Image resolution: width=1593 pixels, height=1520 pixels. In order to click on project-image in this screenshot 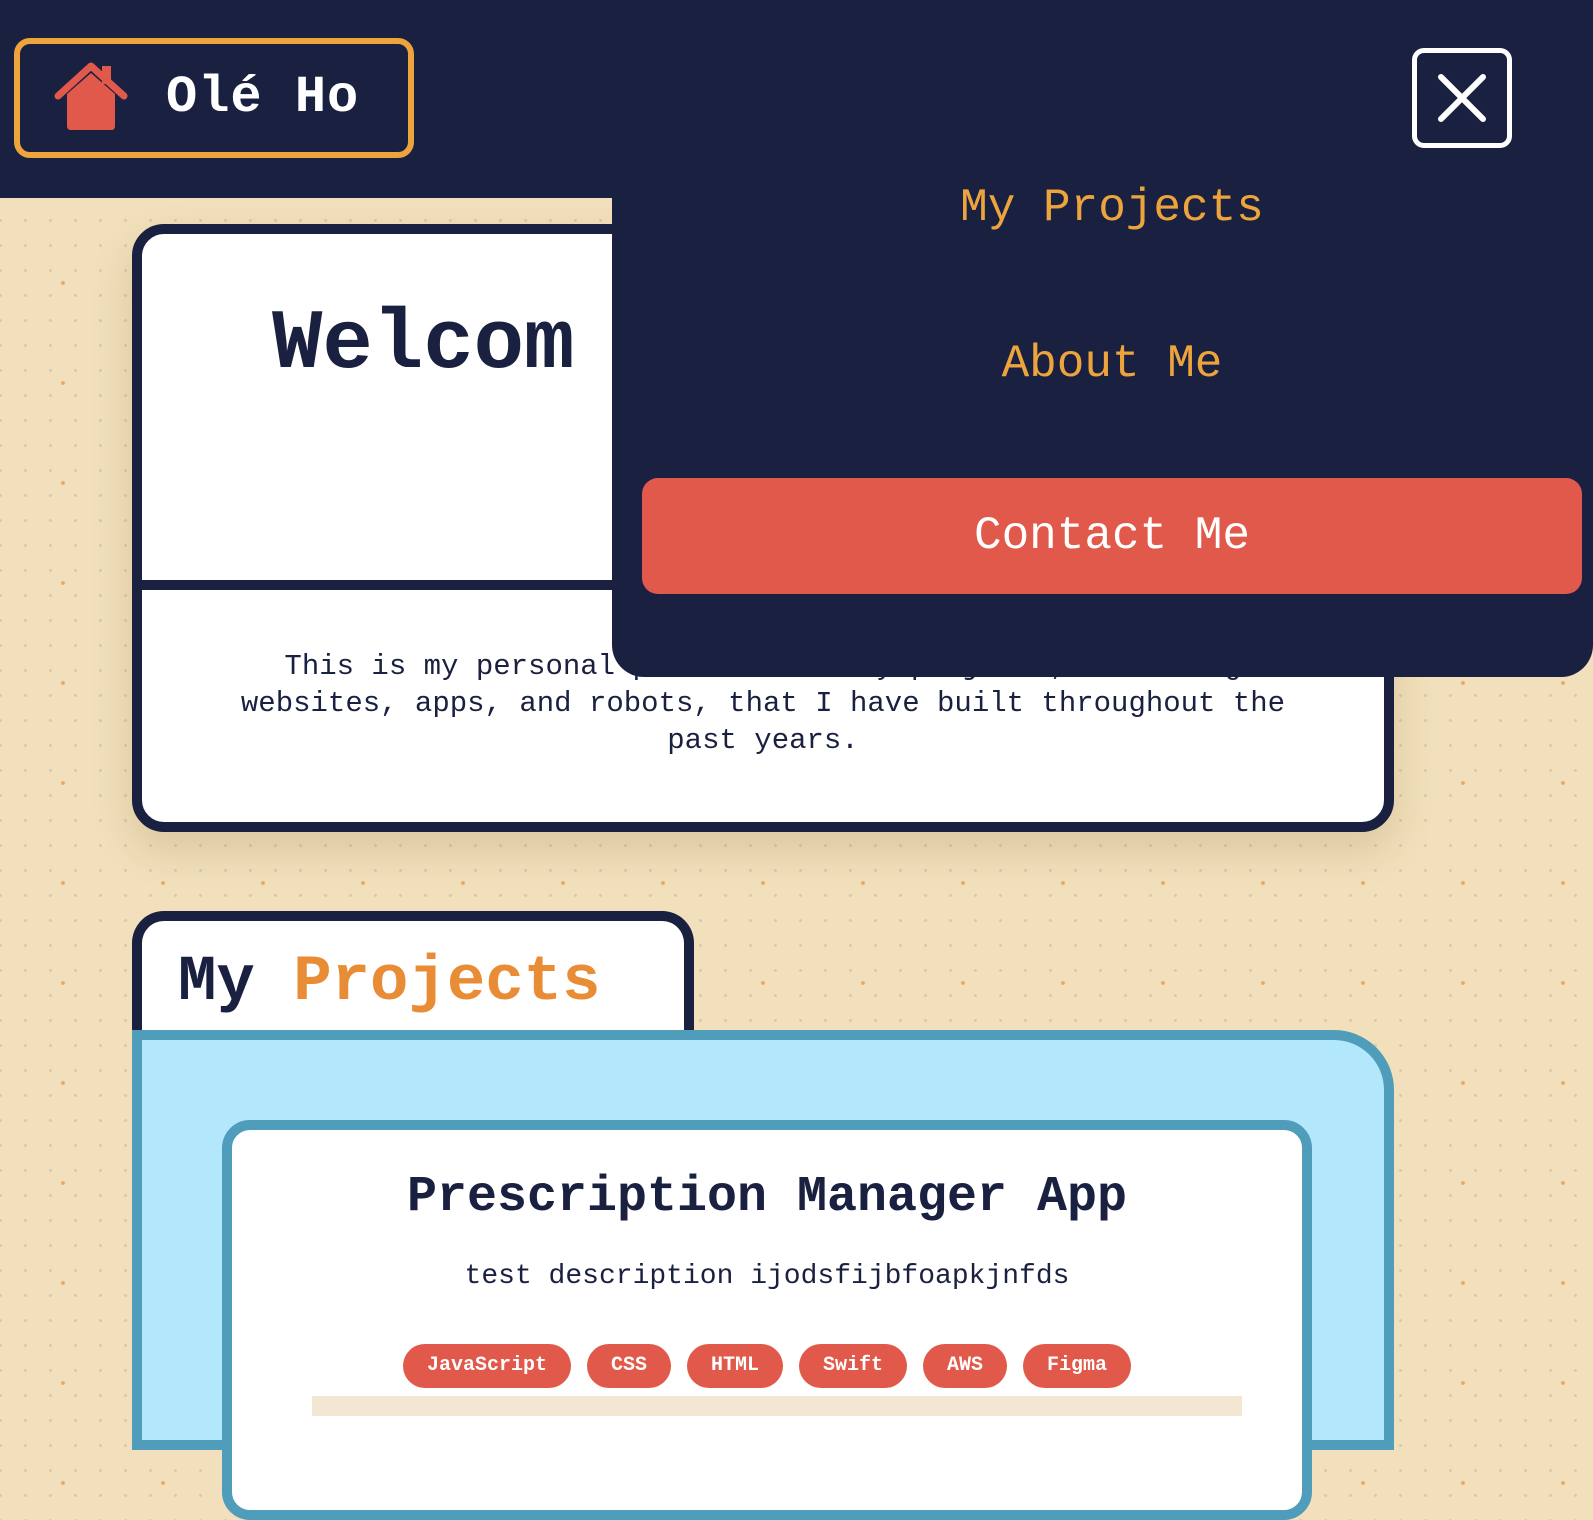, I will do `click(777, 1406)`.